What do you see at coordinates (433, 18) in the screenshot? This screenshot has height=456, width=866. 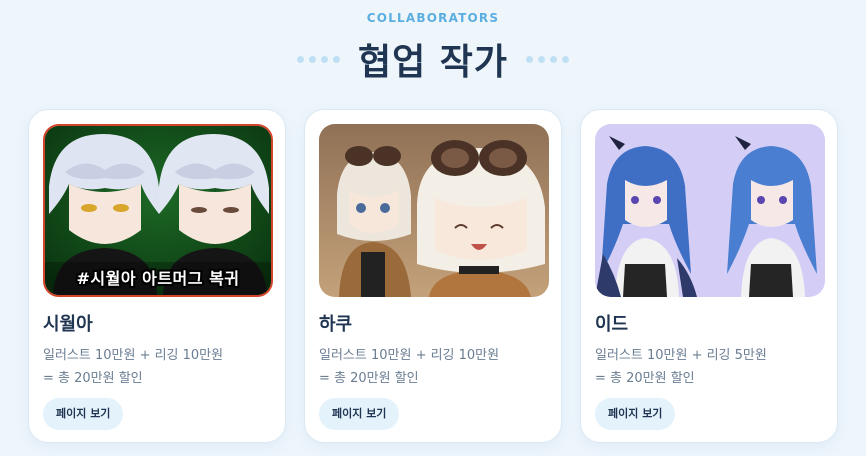 I see `section-eyebrow: COLLABORATORS` at bounding box center [433, 18].